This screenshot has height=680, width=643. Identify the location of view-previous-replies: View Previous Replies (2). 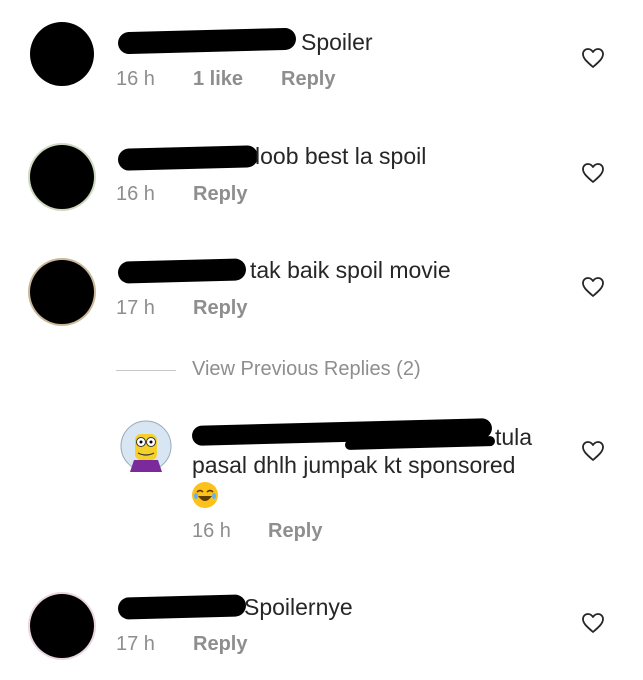
(281, 372).